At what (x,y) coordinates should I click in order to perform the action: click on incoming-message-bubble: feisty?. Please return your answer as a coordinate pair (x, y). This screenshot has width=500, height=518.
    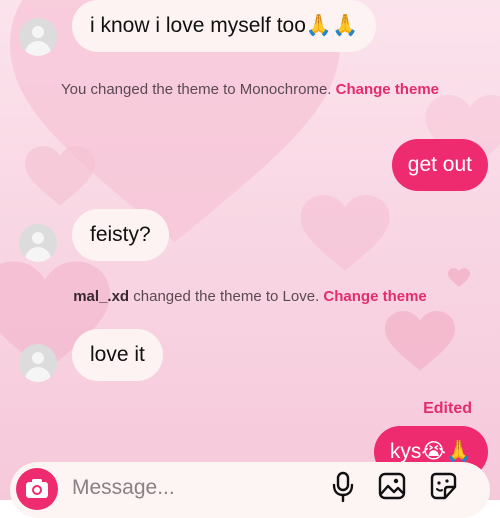
    Looking at the image, I should click on (120, 235).